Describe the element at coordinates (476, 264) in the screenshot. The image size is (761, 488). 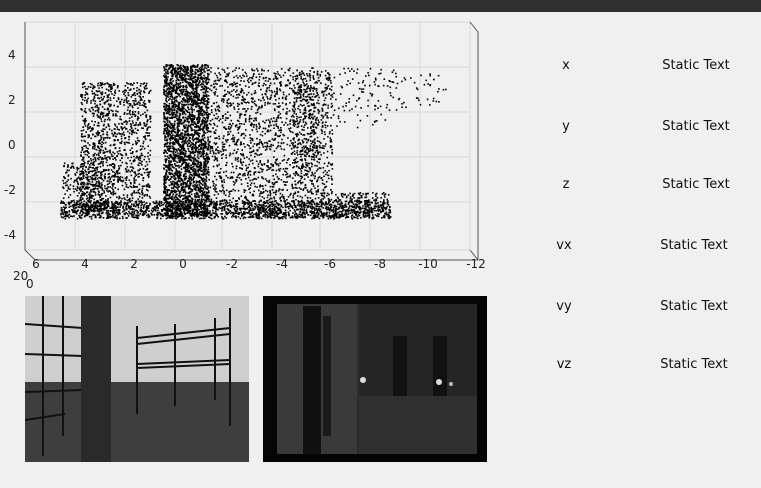
I see `x-tick: -12` at that location.